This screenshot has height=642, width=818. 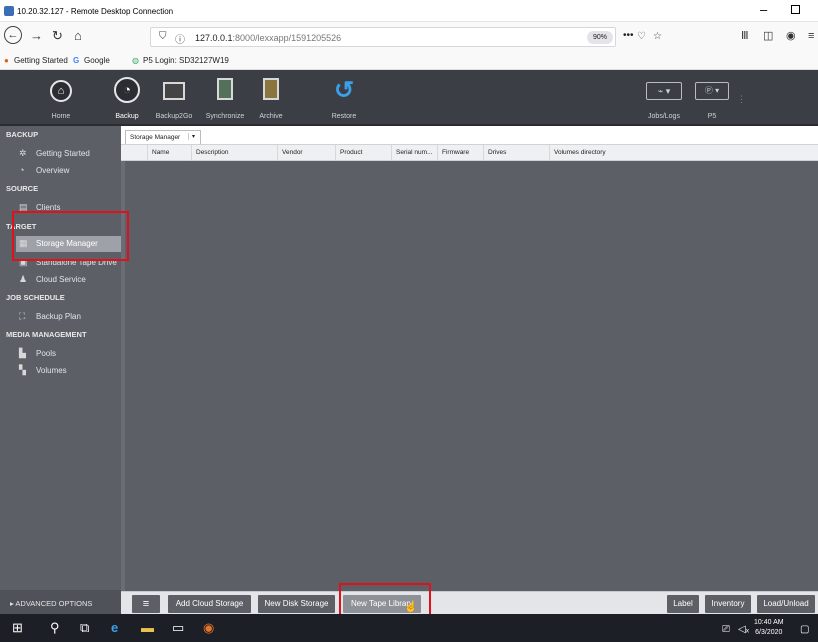 What do you see at coordinates (786, 604) in the screenshot?
I see `load-unload-button: Load/Unload` at bounding box center [786, 604].